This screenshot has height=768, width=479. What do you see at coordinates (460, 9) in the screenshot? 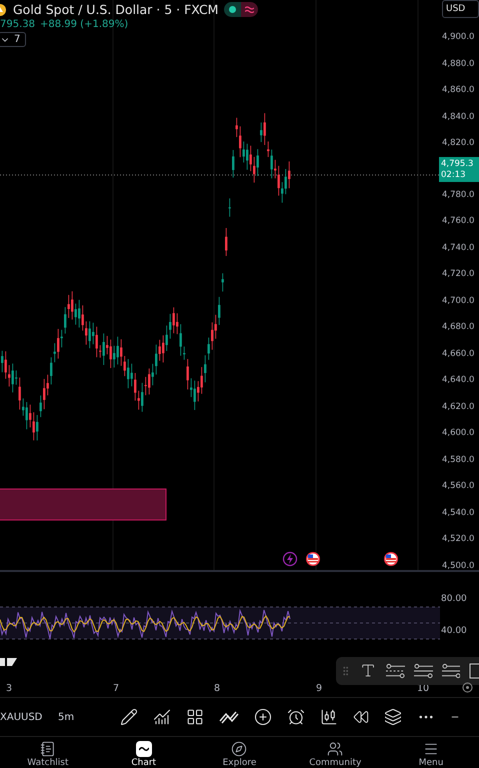
I see `currency-button: USD` at bounding box center [460, 9].